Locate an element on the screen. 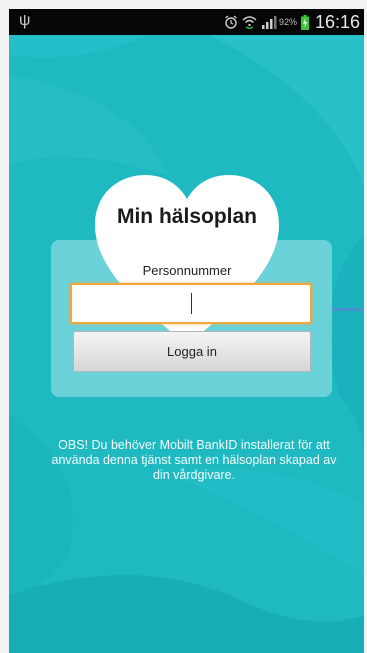 This screenshot has width=367, height=653. alarm-icon is located at coordinates (231, 22).